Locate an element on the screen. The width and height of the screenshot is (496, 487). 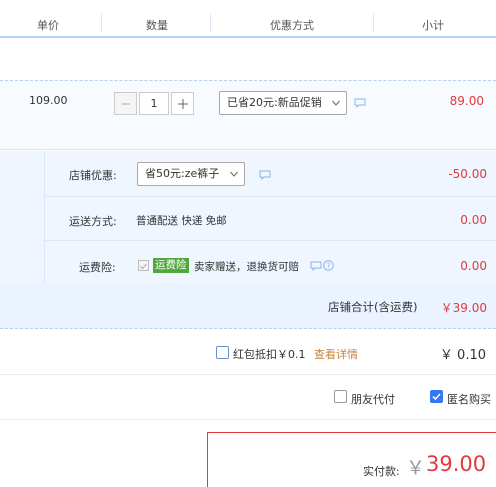
item-row: 109.00 1 已省20元:新品促销 89.00 is located at coordinates (248, 115).